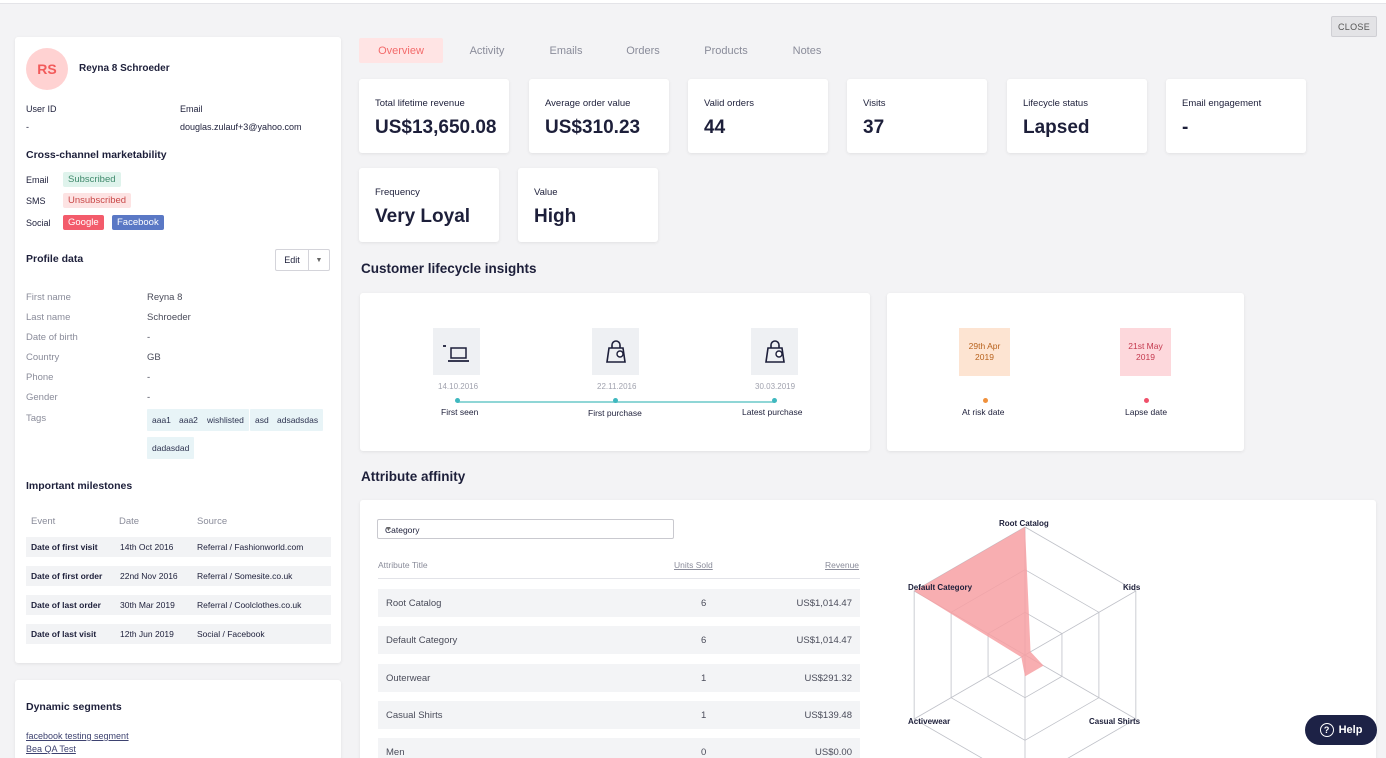 The width and height of the screenshot is (1386, 758). Describe the element at coordinates (188, 420) in the screenshot. I see `tag: aaa2` at that location.